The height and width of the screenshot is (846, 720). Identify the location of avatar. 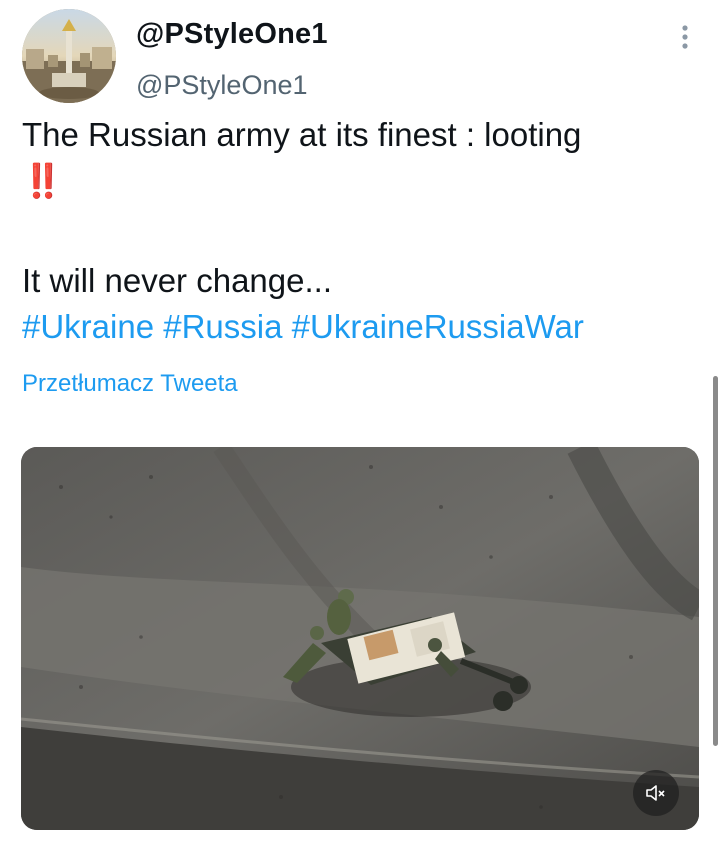
(69, 56).